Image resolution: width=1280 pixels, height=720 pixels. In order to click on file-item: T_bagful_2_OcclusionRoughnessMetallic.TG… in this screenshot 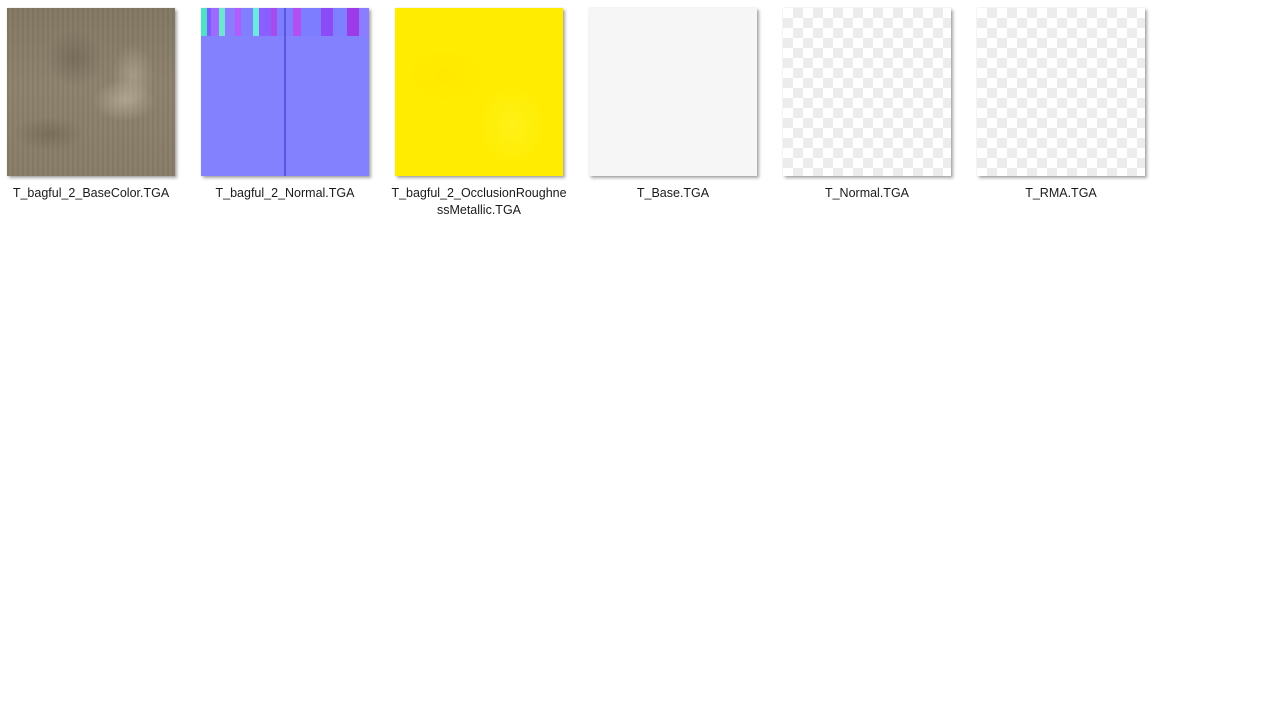, I will do `click(483, 113)`.